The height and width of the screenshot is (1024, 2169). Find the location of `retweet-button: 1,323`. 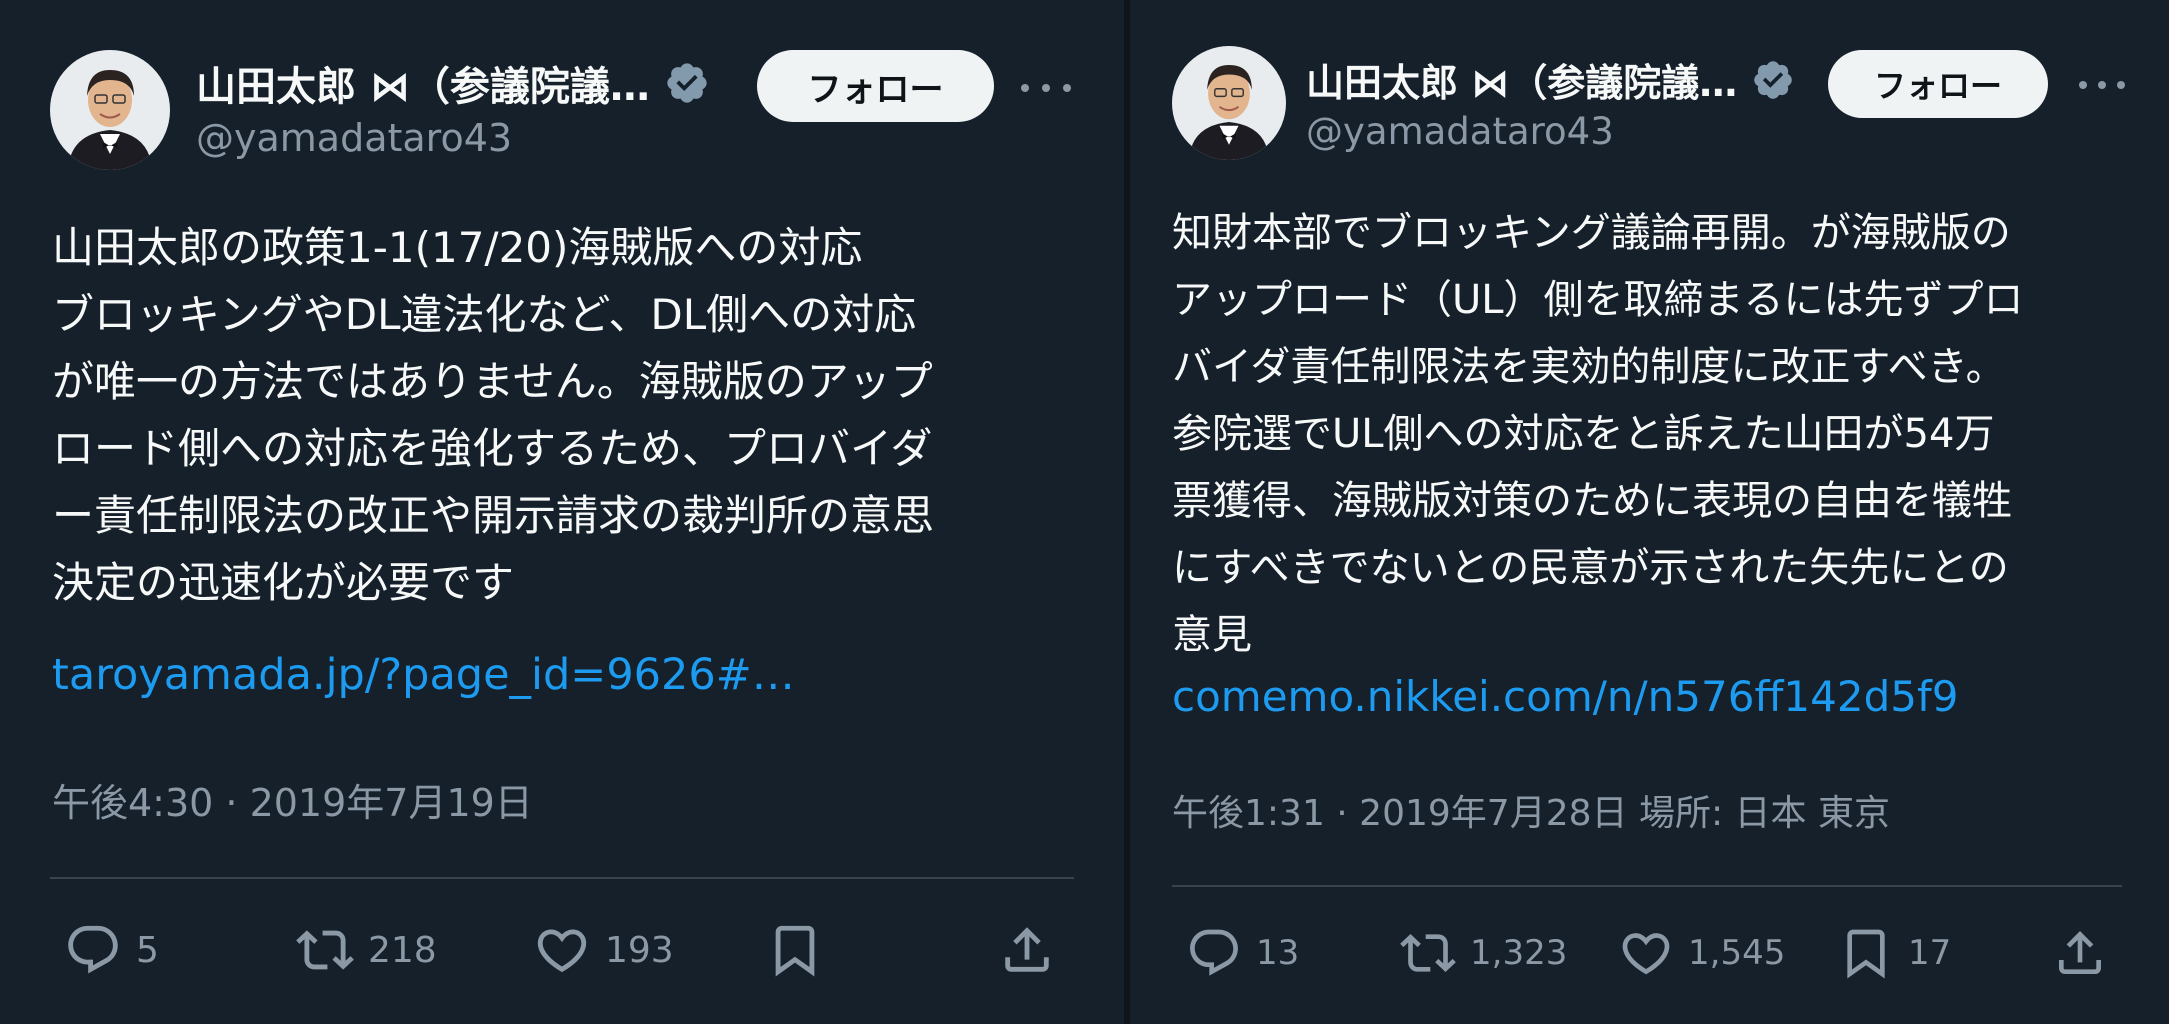

retweet-button: 1,323 is located at coordinates (1483, 953).